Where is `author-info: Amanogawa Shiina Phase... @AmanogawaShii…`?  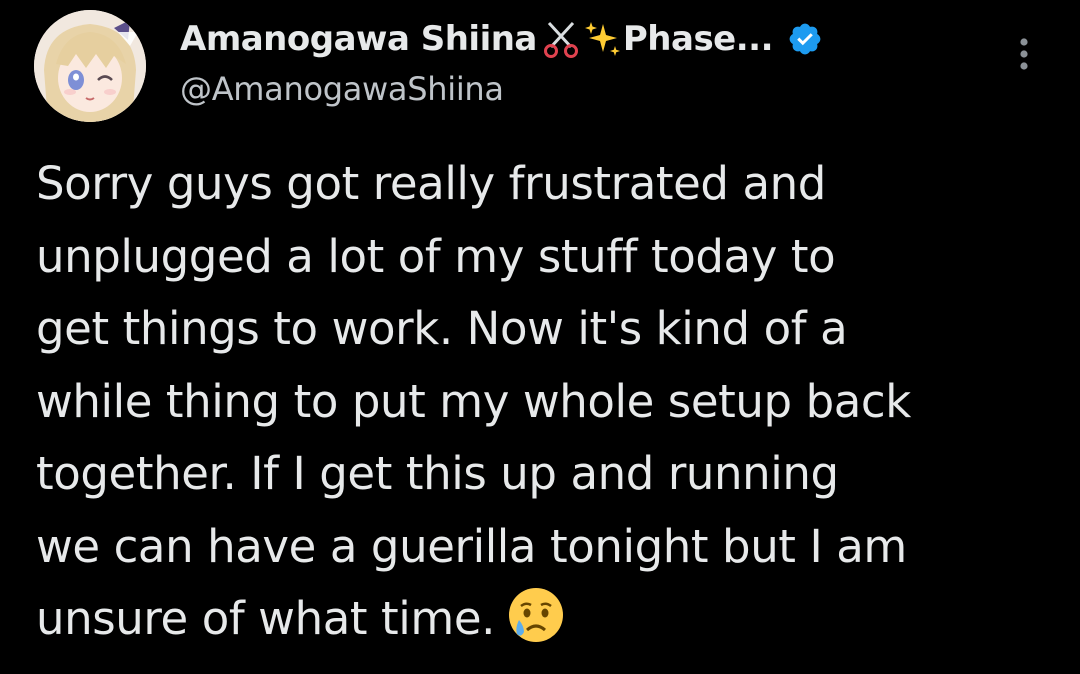
author-info: Amanogawa Shiina Phase... @AmanogawaShii… is located at coordinates (580, 59).